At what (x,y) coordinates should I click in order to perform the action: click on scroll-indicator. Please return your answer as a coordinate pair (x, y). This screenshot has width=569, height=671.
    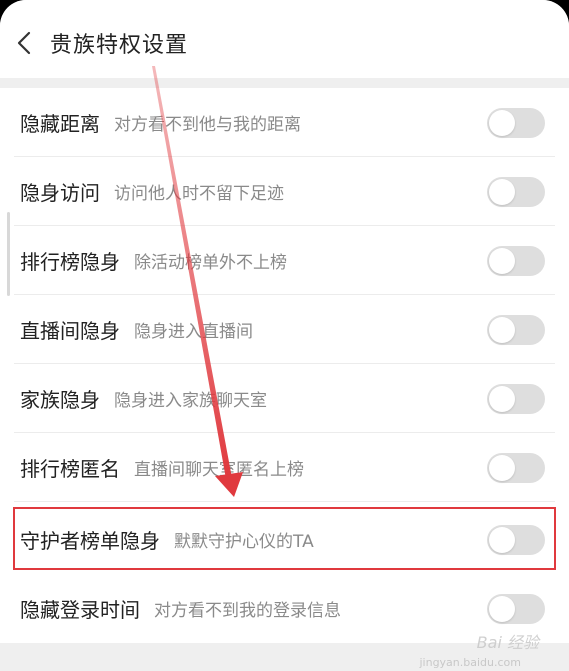
    Looking at the image, I should click on (8, 254).